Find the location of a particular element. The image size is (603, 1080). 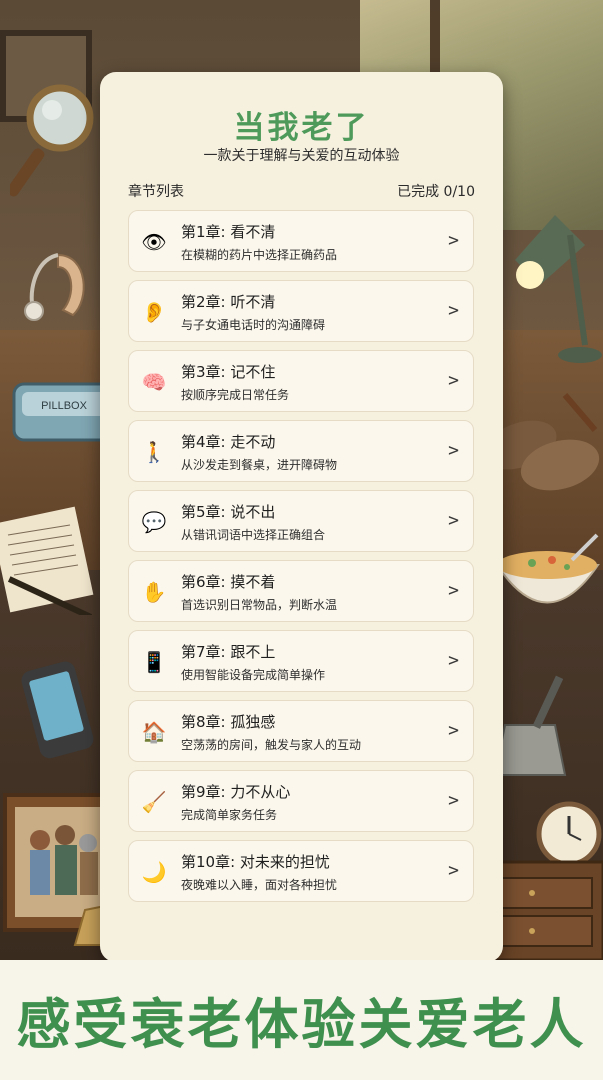

speech-bubble-icon: 💬 is located at coordinates (154, 522).